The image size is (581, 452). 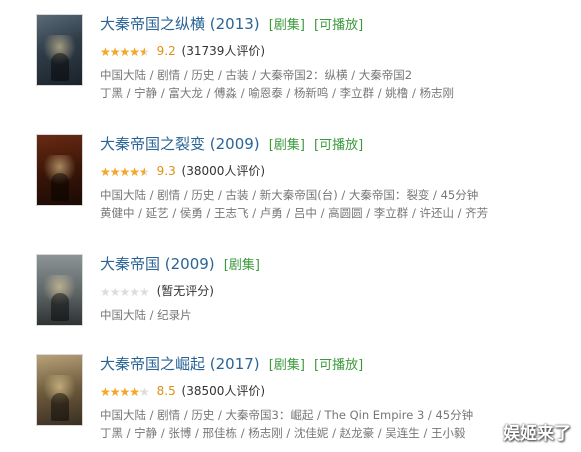 What do you see at coordinates (335, 171) in the screenshot?
I see `rating-line: ★★★★★ ★★★★★ 9.3 (38000人评价)` at bounding box center [335, 171].